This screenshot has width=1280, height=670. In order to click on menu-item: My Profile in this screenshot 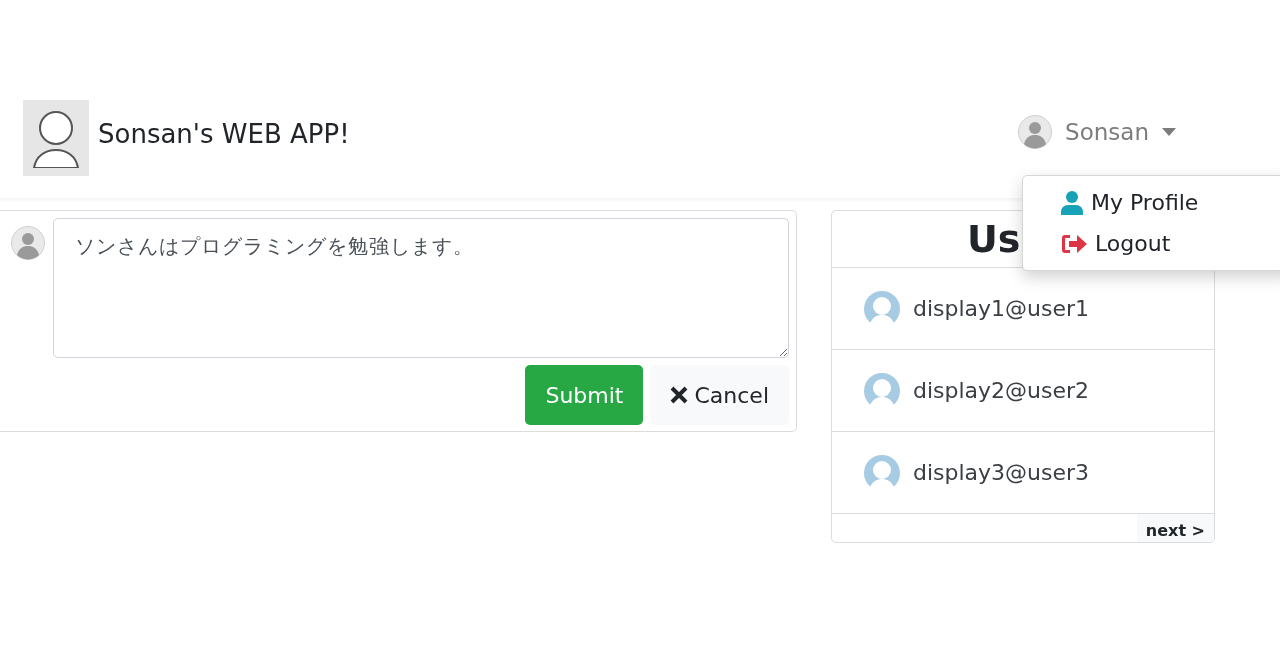, I will do `click(1151, 202)`.